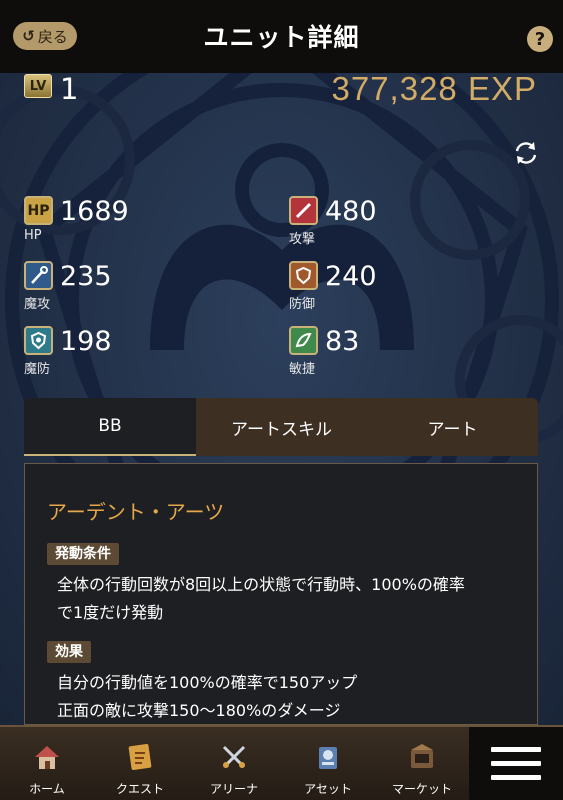 Image resolution: width=563 pixels, height=800 pixels. Describe the element at coordinates (38, 210) in the screenshot. I see `hp-icon: HP` at that location.